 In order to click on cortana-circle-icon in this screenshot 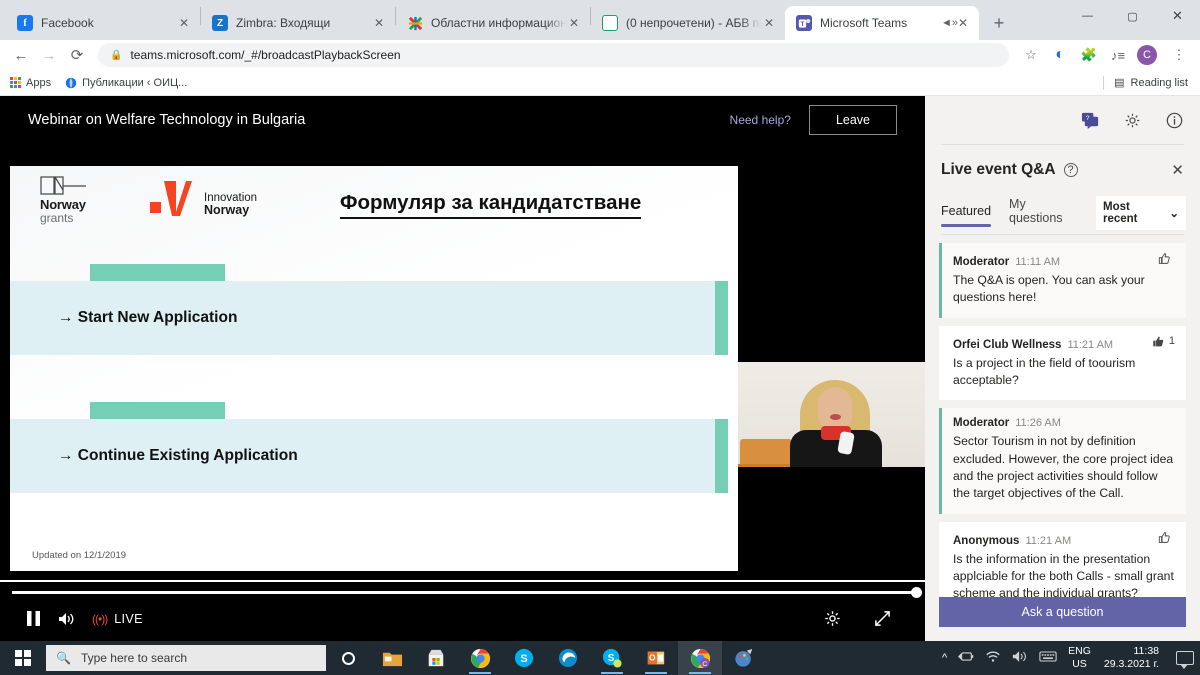, I will do `click(348, 658)`.